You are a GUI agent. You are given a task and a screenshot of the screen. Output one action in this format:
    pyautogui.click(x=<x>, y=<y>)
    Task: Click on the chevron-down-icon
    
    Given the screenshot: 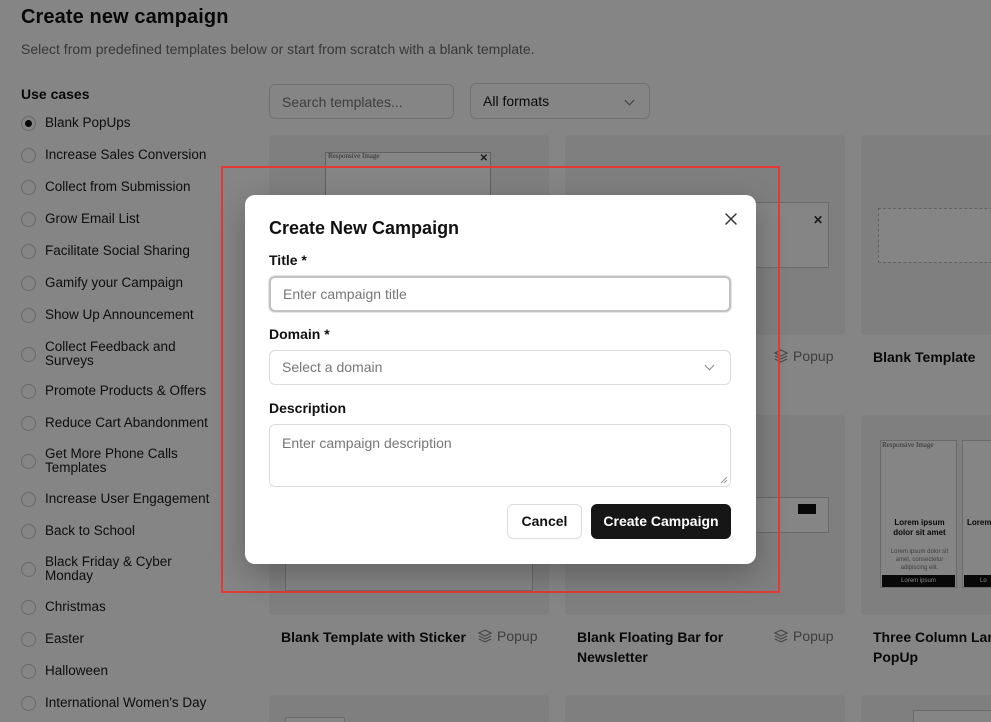 What is the action you would take?
    pyautogui.click(x=709, y=365)
    